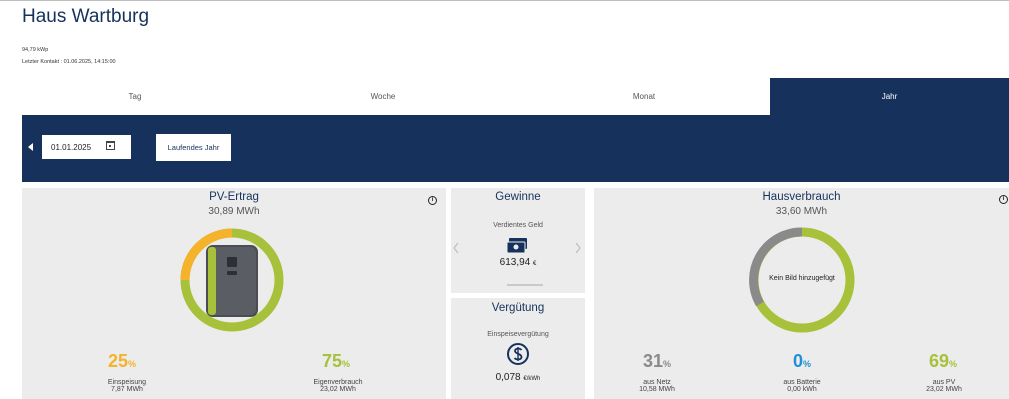 The width and height of the screenshot is (1009, 399). I want to click on calendar-icon, so click(110, 145).